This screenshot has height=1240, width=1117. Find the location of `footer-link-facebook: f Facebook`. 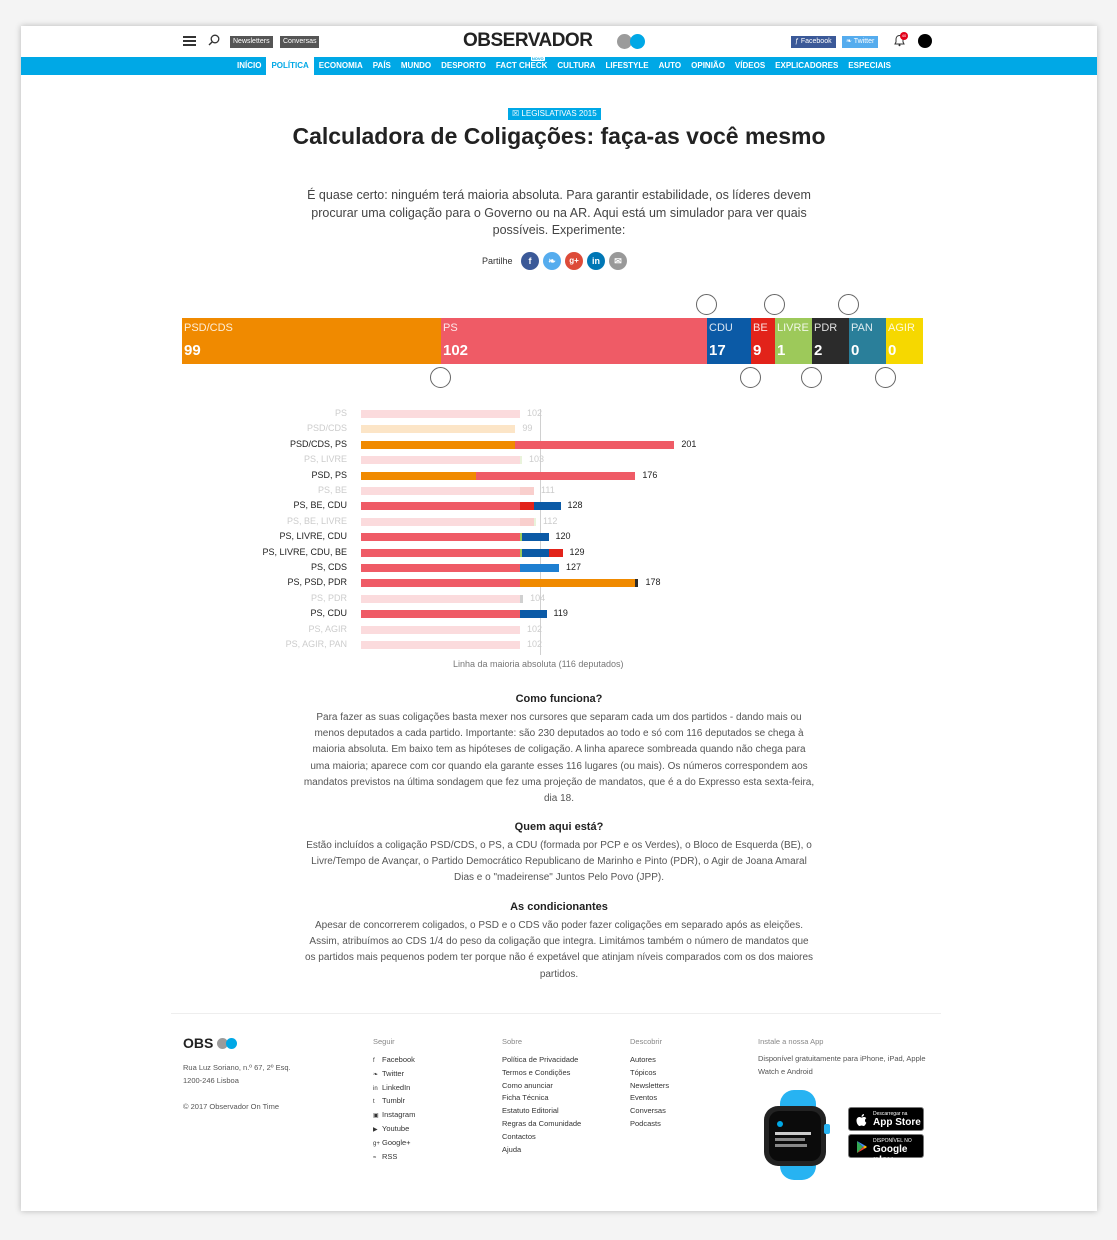

footer-link-facebook: f Facebook is located at coordinates (394, 1061).